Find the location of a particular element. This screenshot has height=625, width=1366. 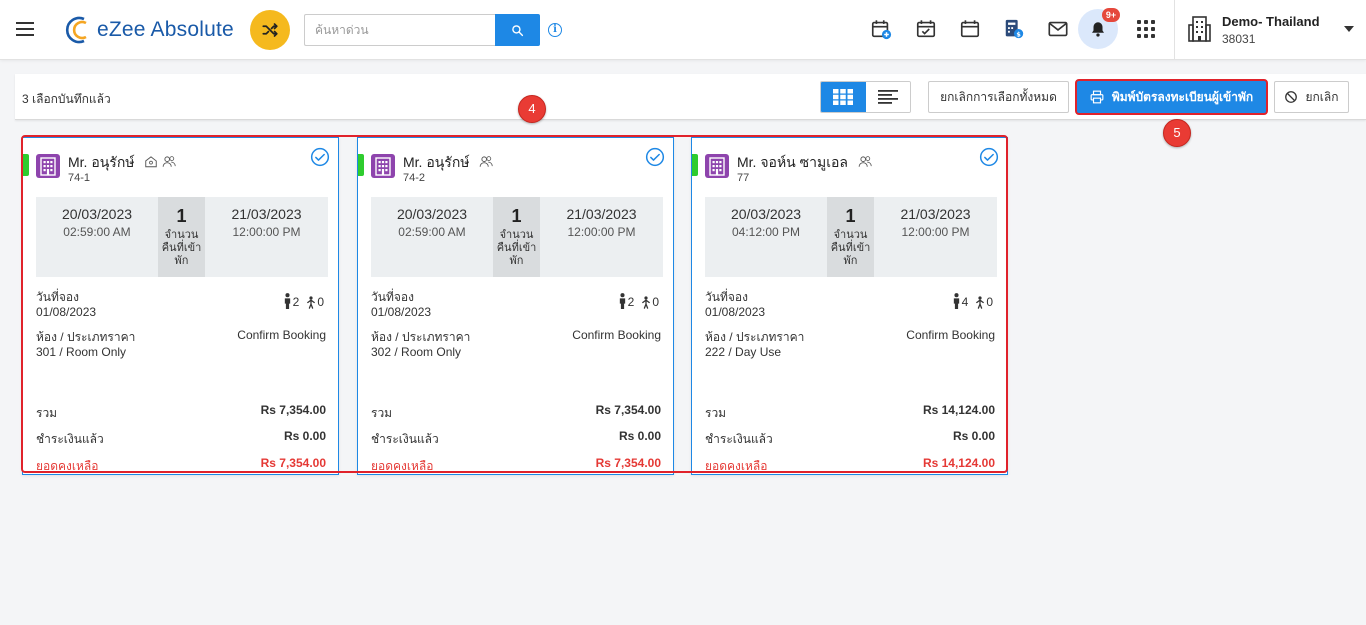

view-toggle is located at coordinates (865, 97).